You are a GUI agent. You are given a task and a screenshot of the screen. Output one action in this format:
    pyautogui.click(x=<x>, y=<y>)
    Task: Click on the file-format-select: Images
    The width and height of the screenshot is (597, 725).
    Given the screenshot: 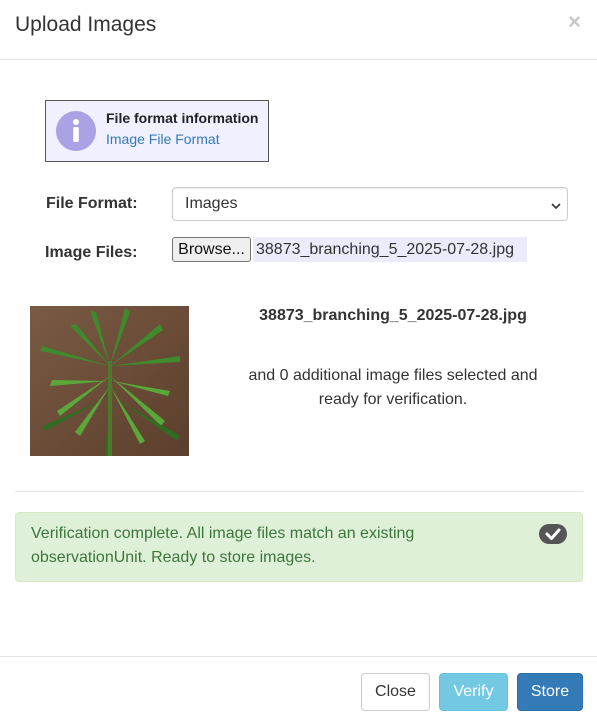 What is the action you would take?
    pyautogui.click(x=370, y=204)
    